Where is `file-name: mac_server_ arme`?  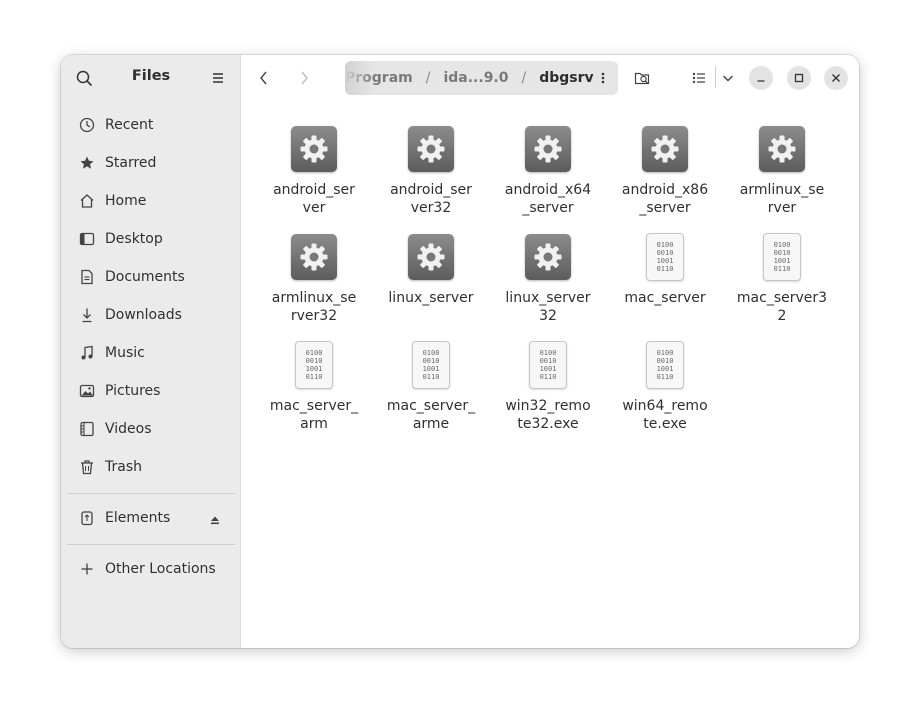
file-name: mac_server_ arme is located at coordinates (431, 415).